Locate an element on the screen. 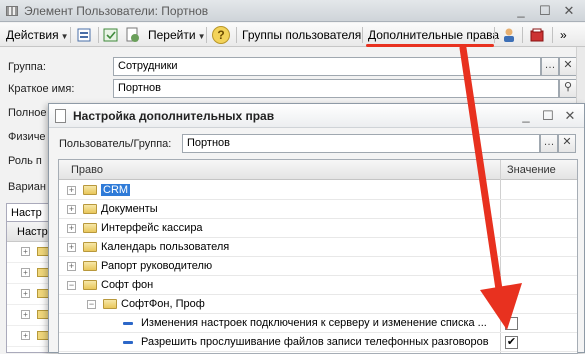 This screenshot has width=585, height=354. group-field: Сотрудники is located at coordinates (327, 66).